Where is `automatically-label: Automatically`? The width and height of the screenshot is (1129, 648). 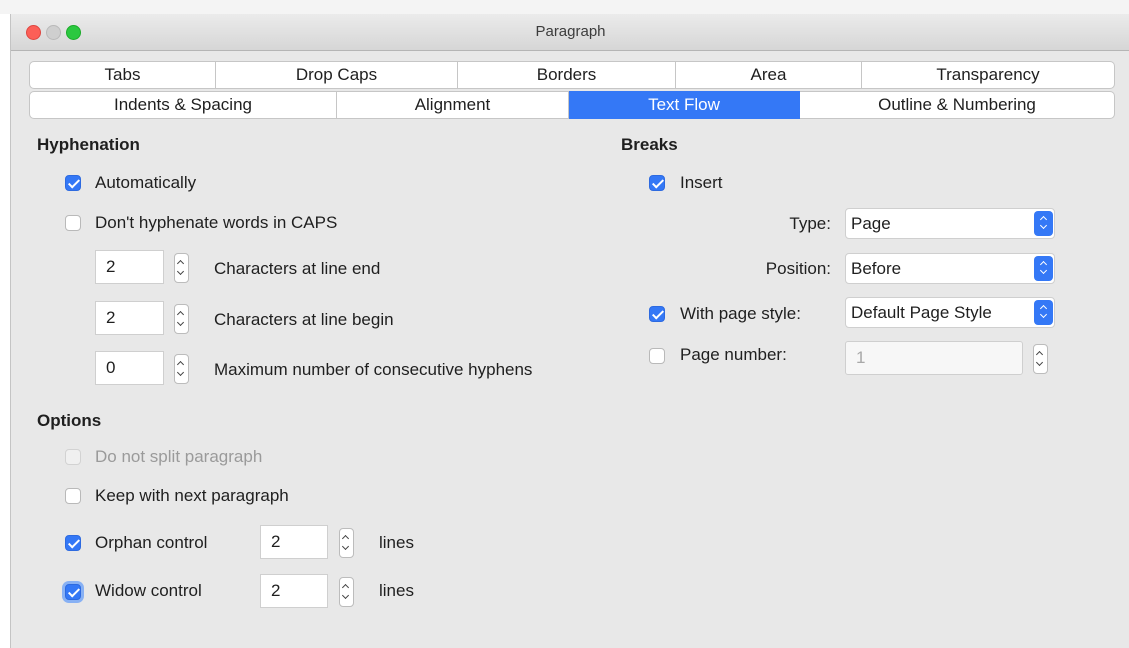 automatically-label: Automatically is located at coordinates (146, 182).